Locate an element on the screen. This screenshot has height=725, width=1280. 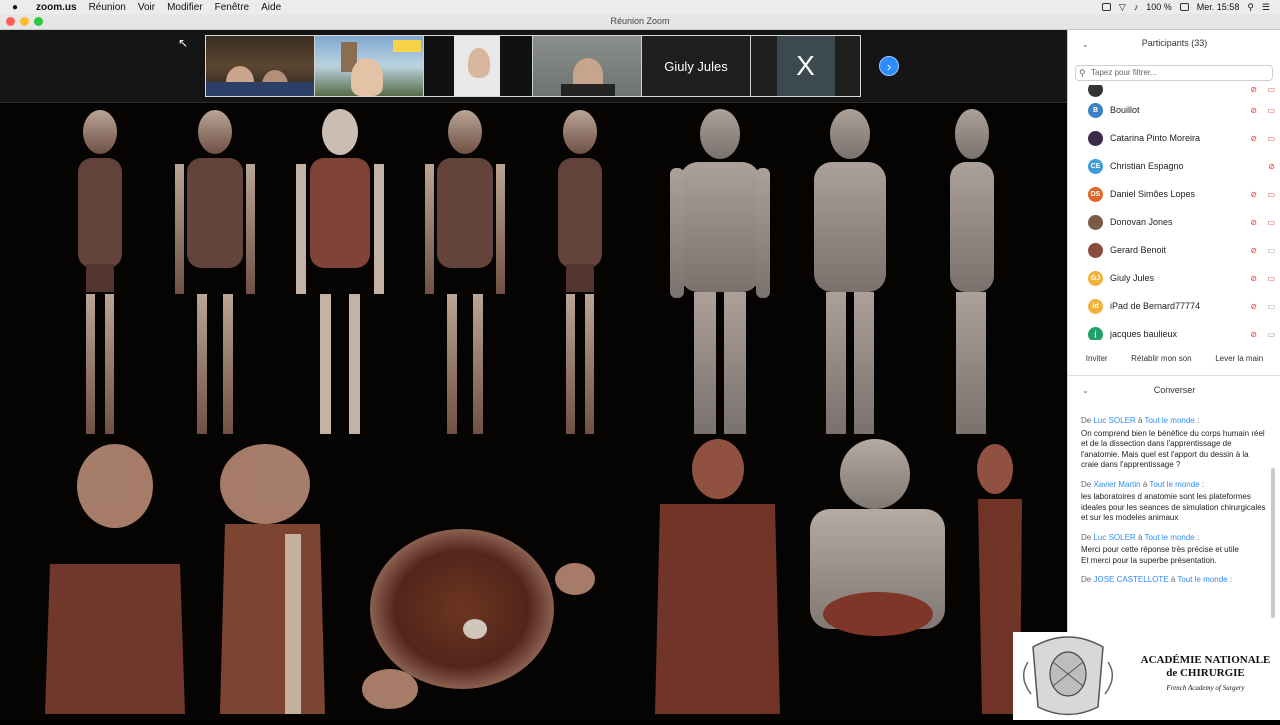
avatar: id is located at coordinates (1095, 306).